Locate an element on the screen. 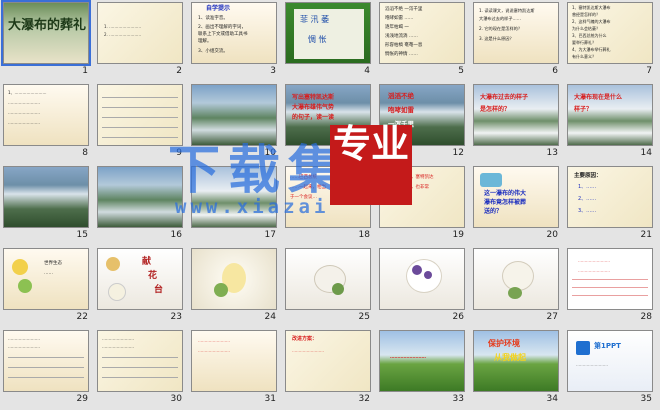 The height and width of the screenshot is (410, 660). slide-number: 3 is located at coordinates (273, 71).